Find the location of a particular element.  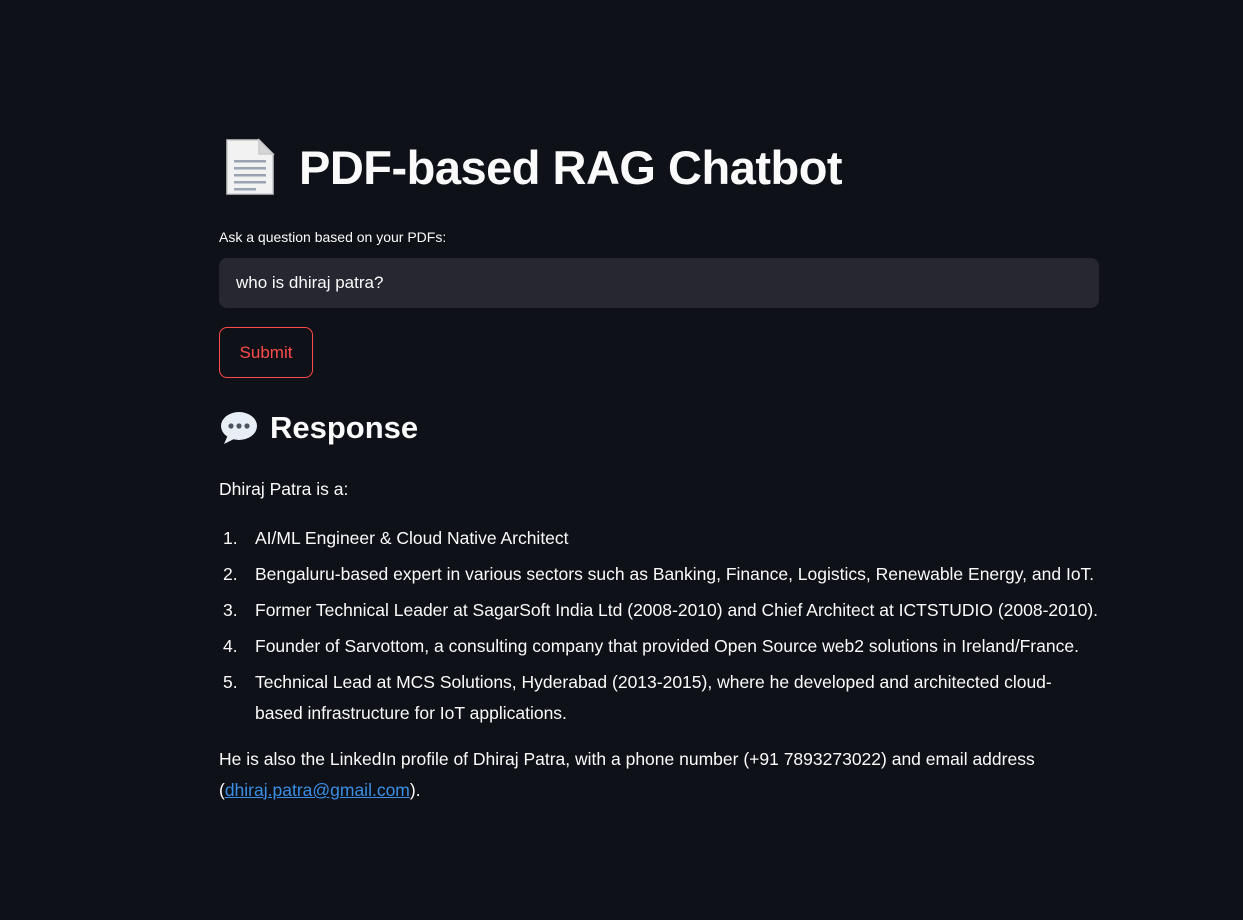

page-title-text: PDF-based RAG Chatbot is located at coordinates (571, 167).